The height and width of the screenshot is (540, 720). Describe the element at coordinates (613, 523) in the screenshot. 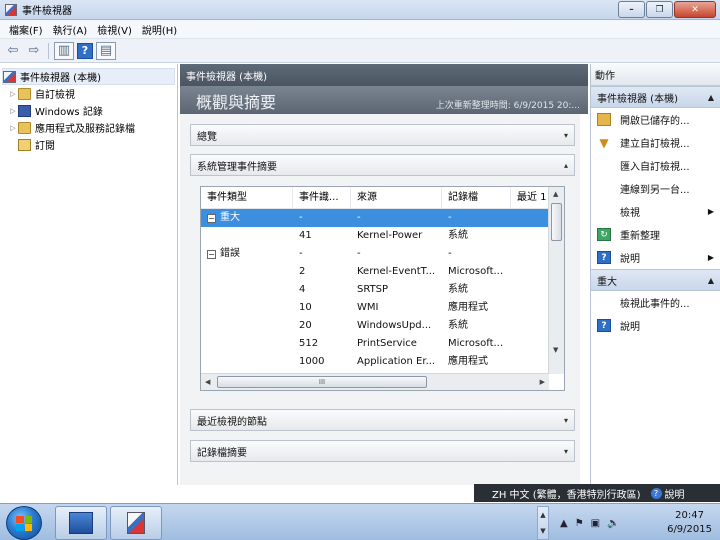

I see `volume-icon: 🔈` at that location.